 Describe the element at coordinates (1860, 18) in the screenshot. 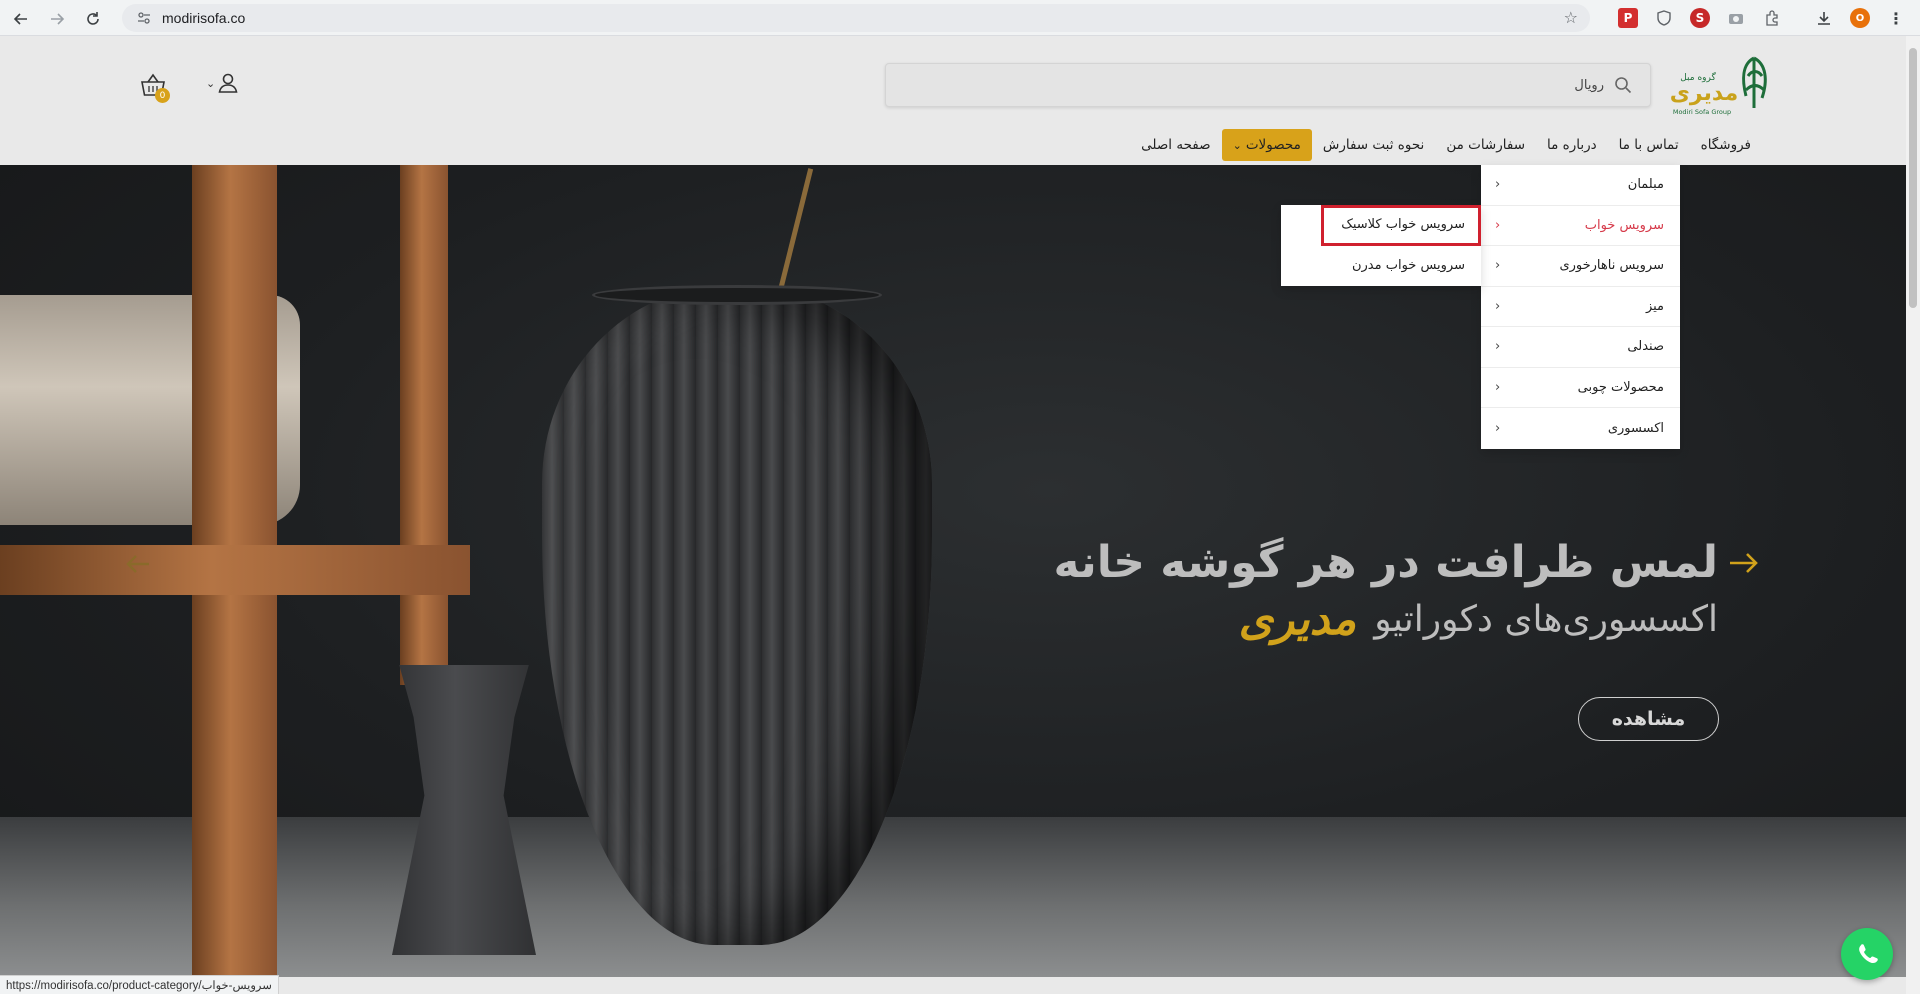

I see `profile-avatar: O` at that location.